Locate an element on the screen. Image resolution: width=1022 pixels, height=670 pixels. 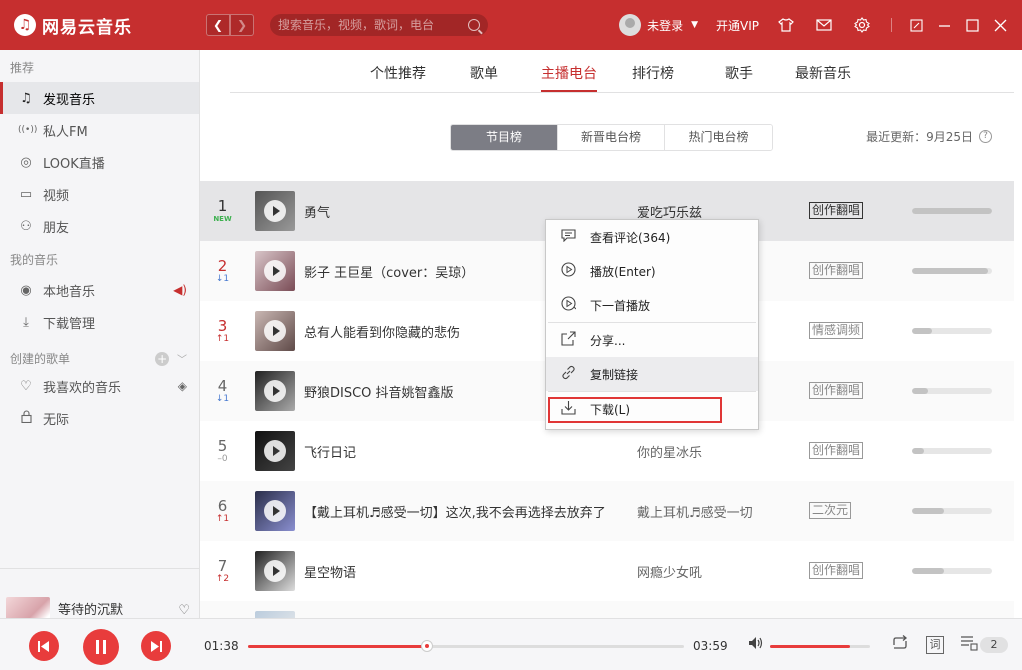
segment-hot-radio-chart: 热门电台榜 is located at coordinates (718, 137).